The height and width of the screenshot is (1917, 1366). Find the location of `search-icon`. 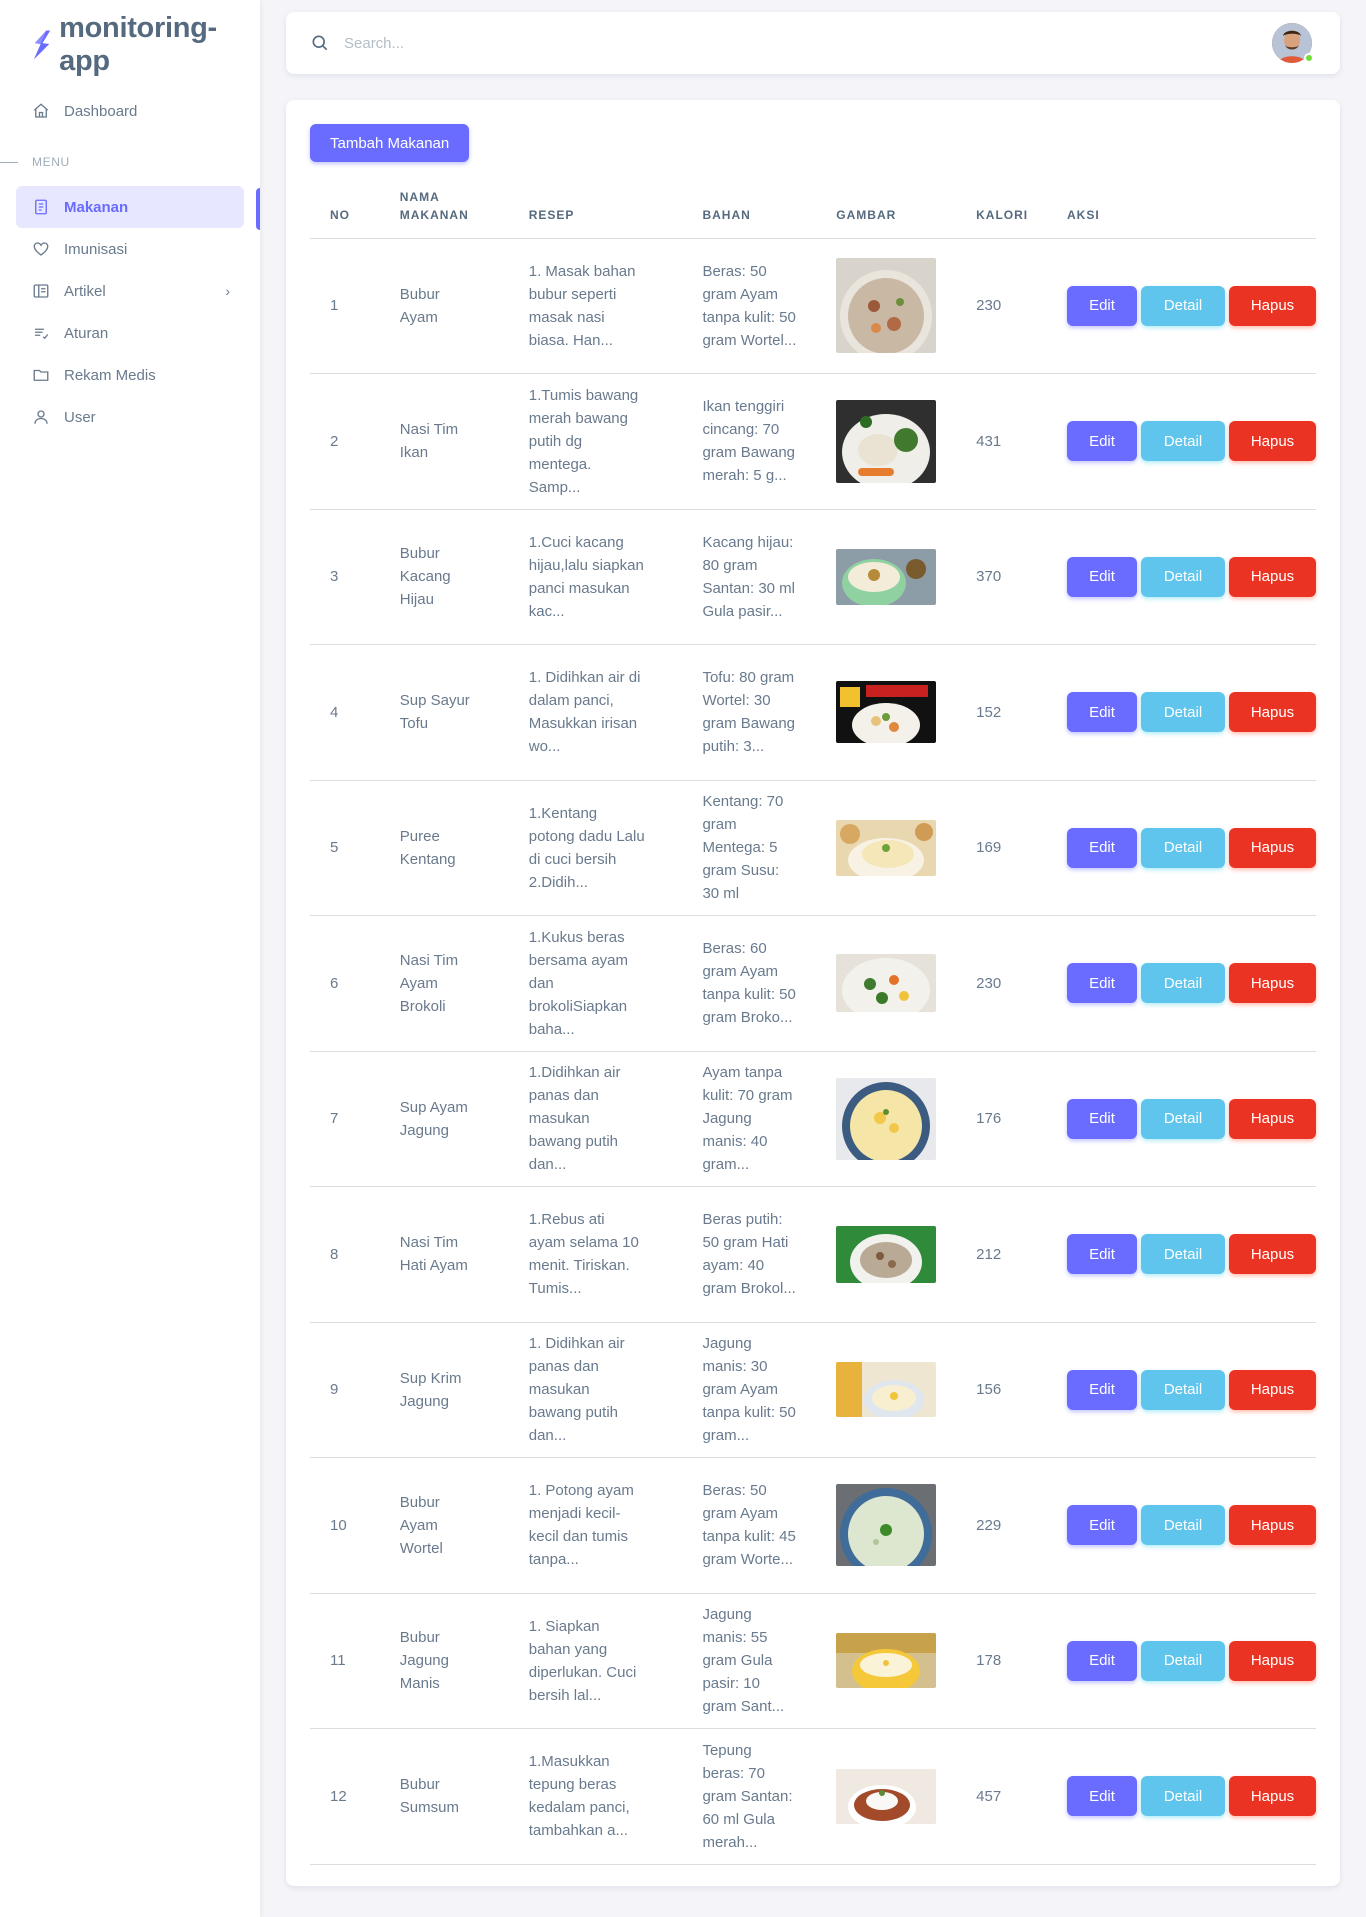

search-icon is located at coordinates (320, 43).